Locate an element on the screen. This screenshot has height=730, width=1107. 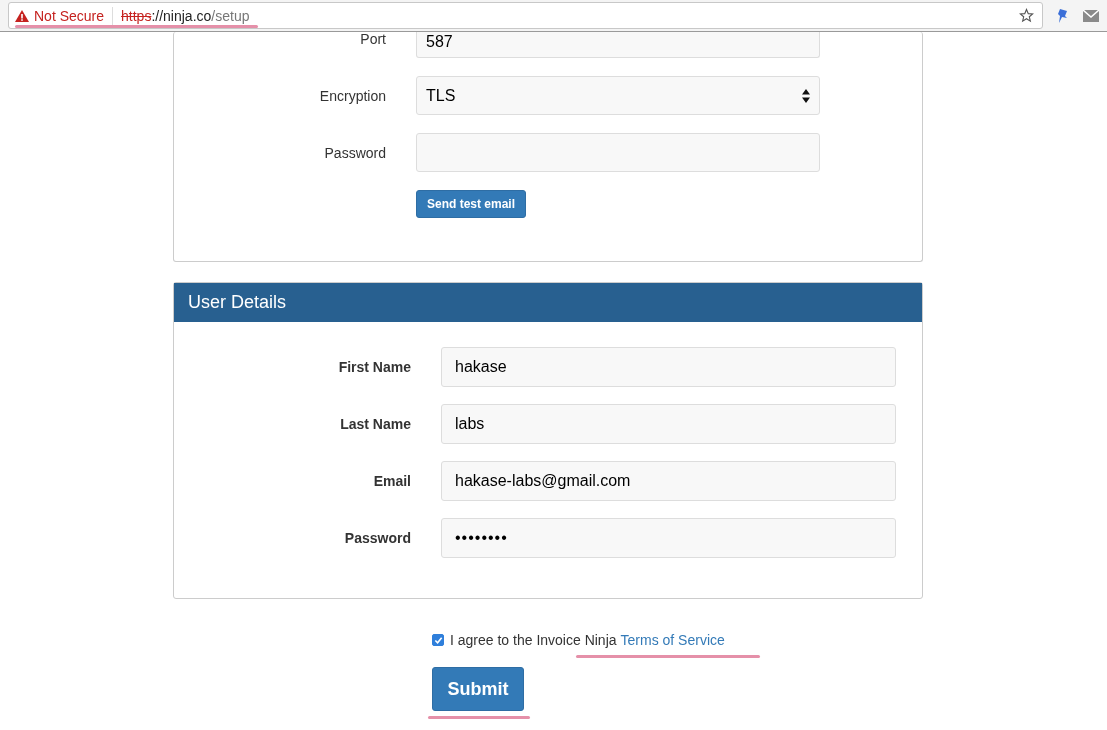
warning-icon is located at coordinates (22, 15).